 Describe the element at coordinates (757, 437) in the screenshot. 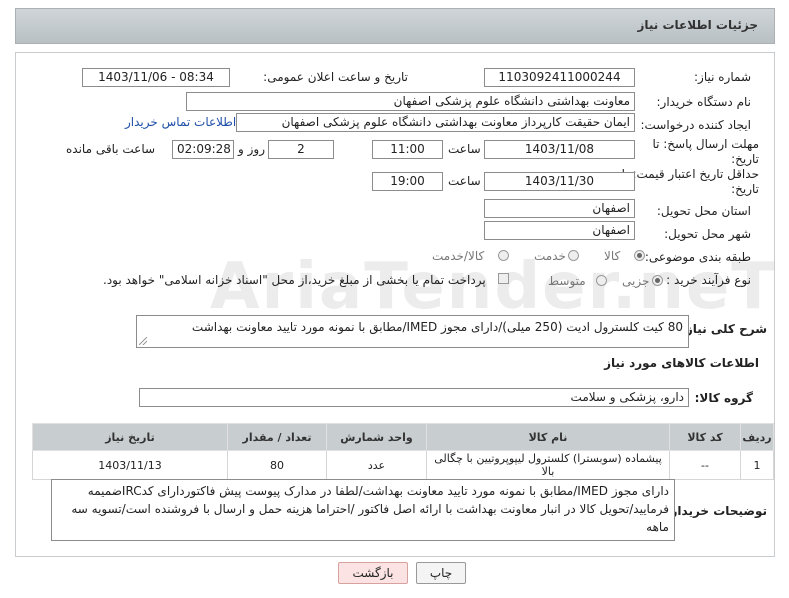

I see `column-header: ردیف` at that location.